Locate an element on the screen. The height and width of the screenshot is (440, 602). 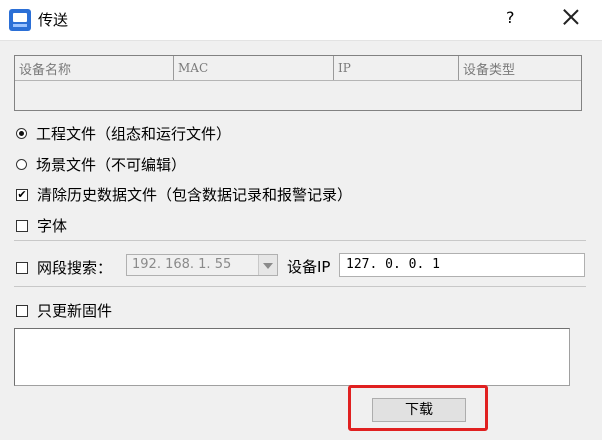
project-file-label: 工程文件（组态和运行文件） is located at coordinates (134, 134).